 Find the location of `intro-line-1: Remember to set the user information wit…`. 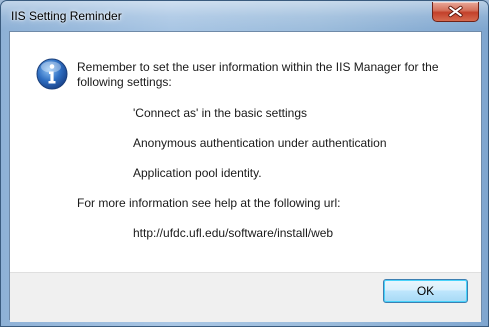

intro-line-1: Remember to set the user information wit… is located at coordinates (258, 67).